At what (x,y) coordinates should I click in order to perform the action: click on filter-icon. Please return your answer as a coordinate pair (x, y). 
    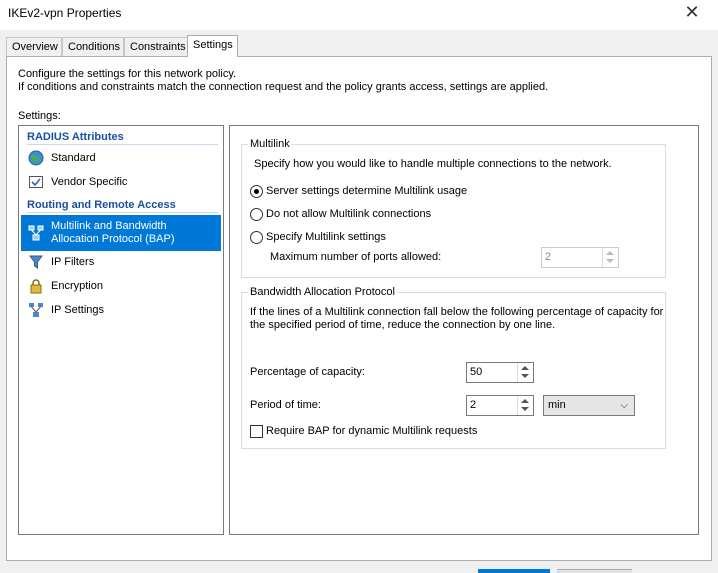
    Looking at the image, I should click on (36, 262).